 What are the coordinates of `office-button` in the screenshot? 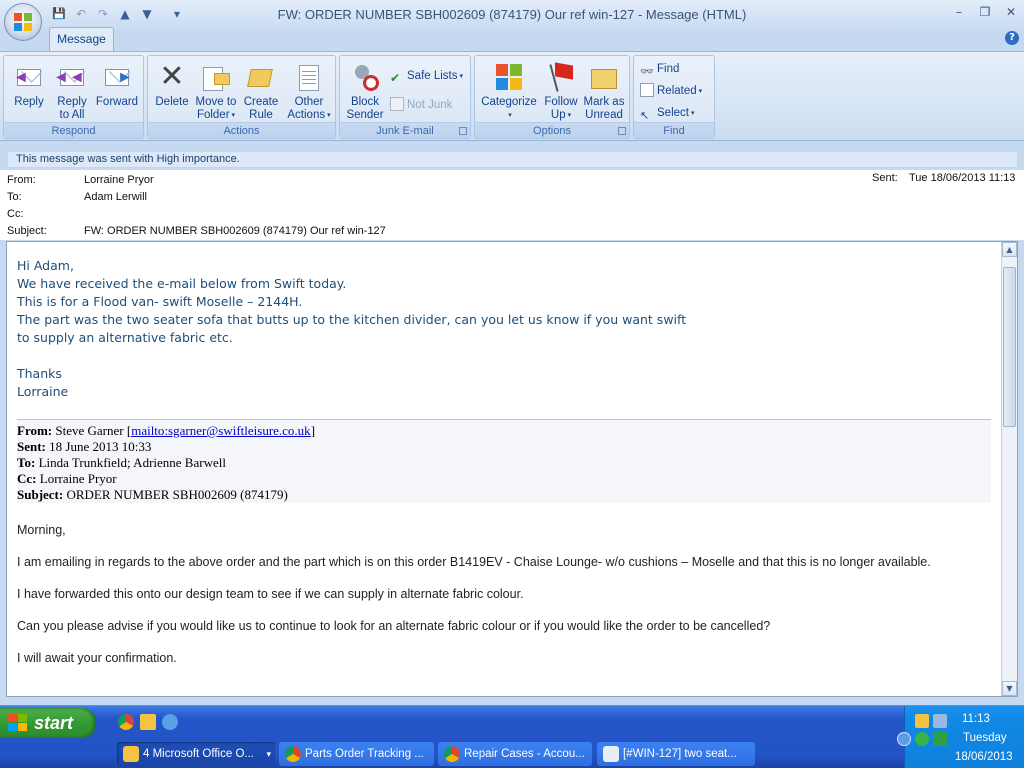 It's located at (23, 22).